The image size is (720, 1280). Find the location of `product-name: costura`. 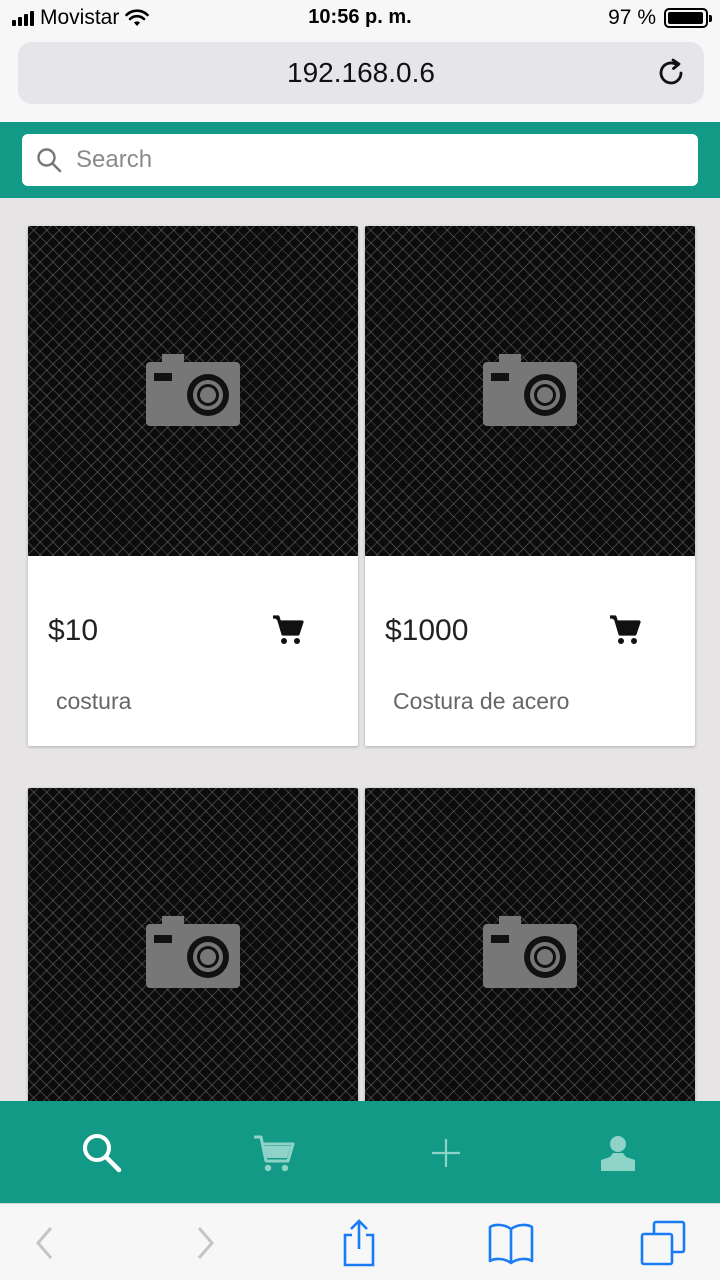

product-name: costura is located at coordinates (94, 701).